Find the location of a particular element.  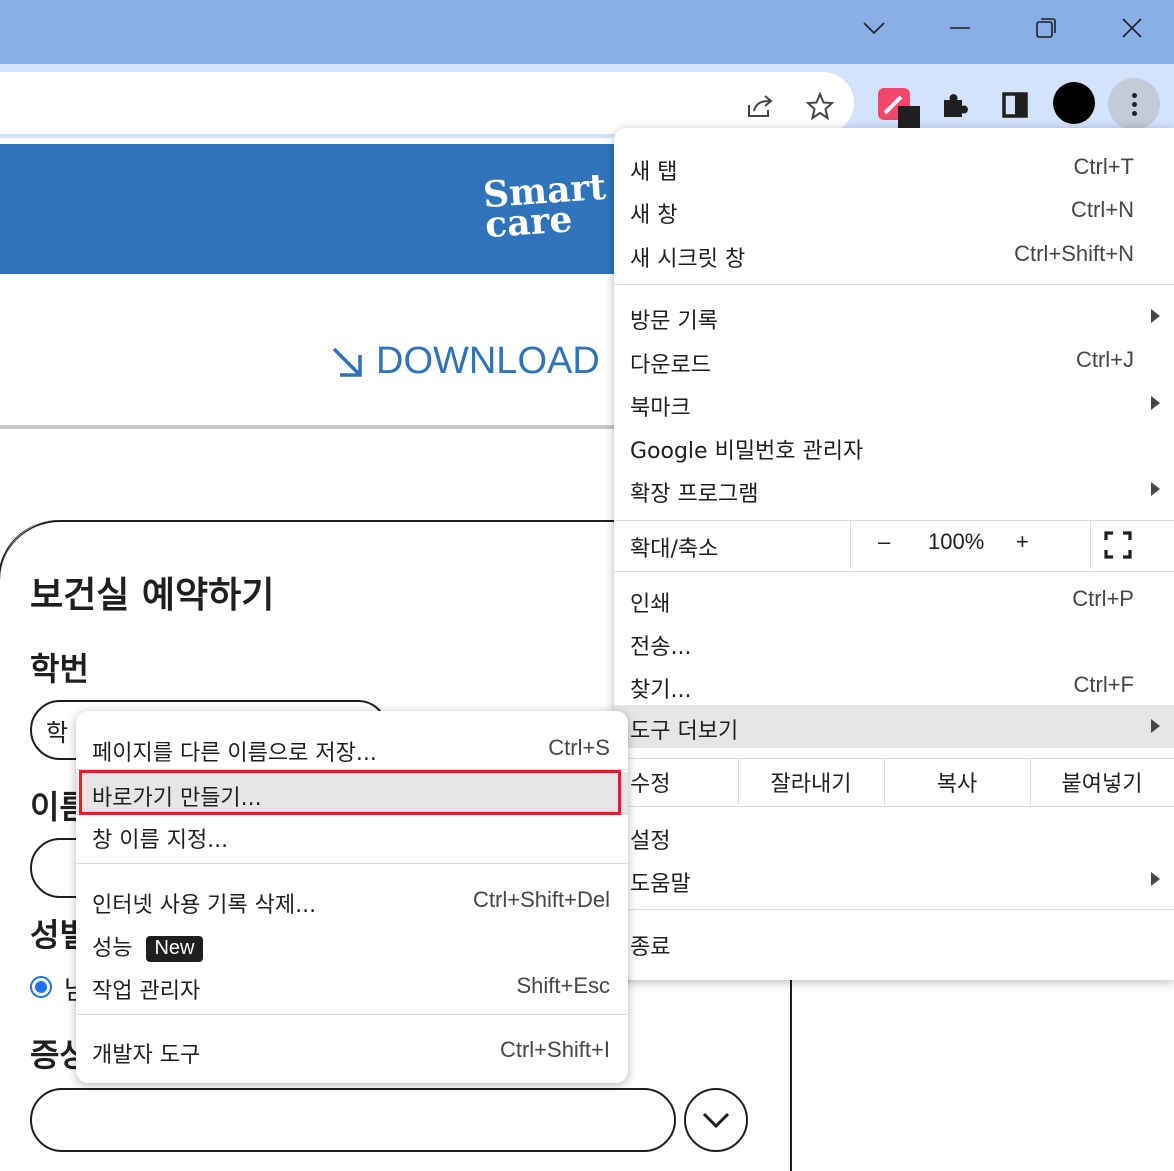

submenu-item-task-manager: 작업 관리자 Shift+Esc is located at coordinates (352, 986).